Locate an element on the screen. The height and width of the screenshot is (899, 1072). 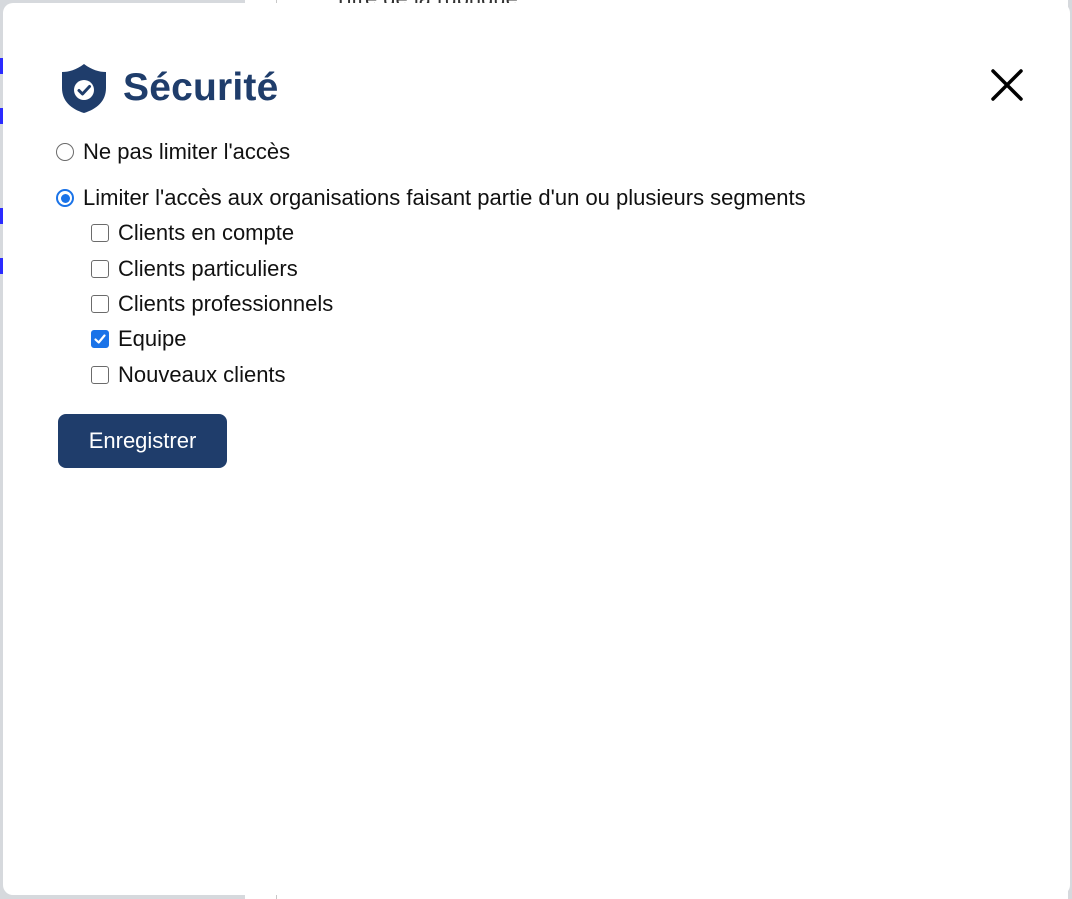
radio-no-limit is located at coordinates (65, 152).